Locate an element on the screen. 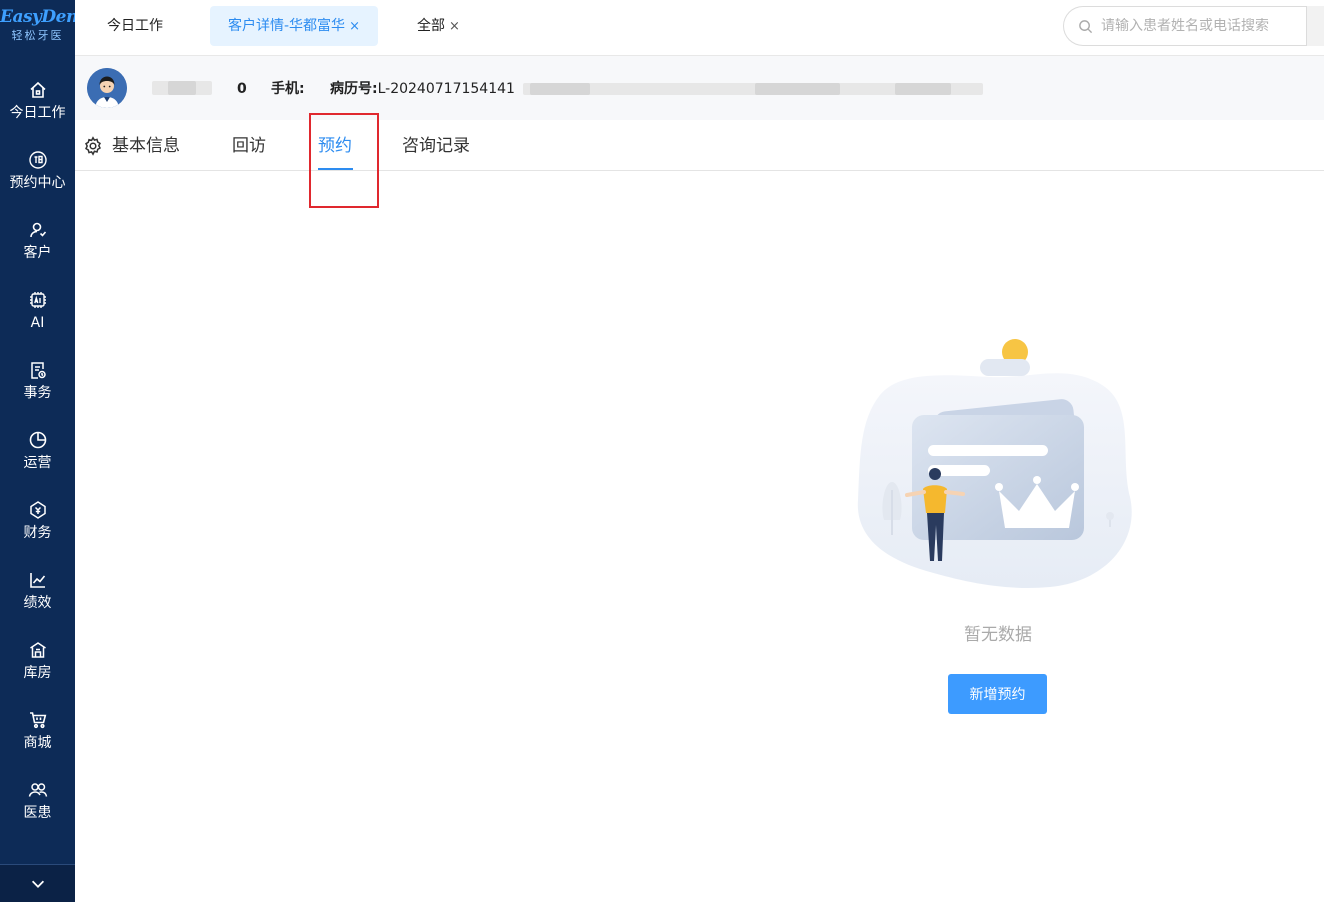 This screenshot has height=902, width=1324. page-tab-customer-detail: 客户详情-华都富华 × is located at coordinates (294, 26).